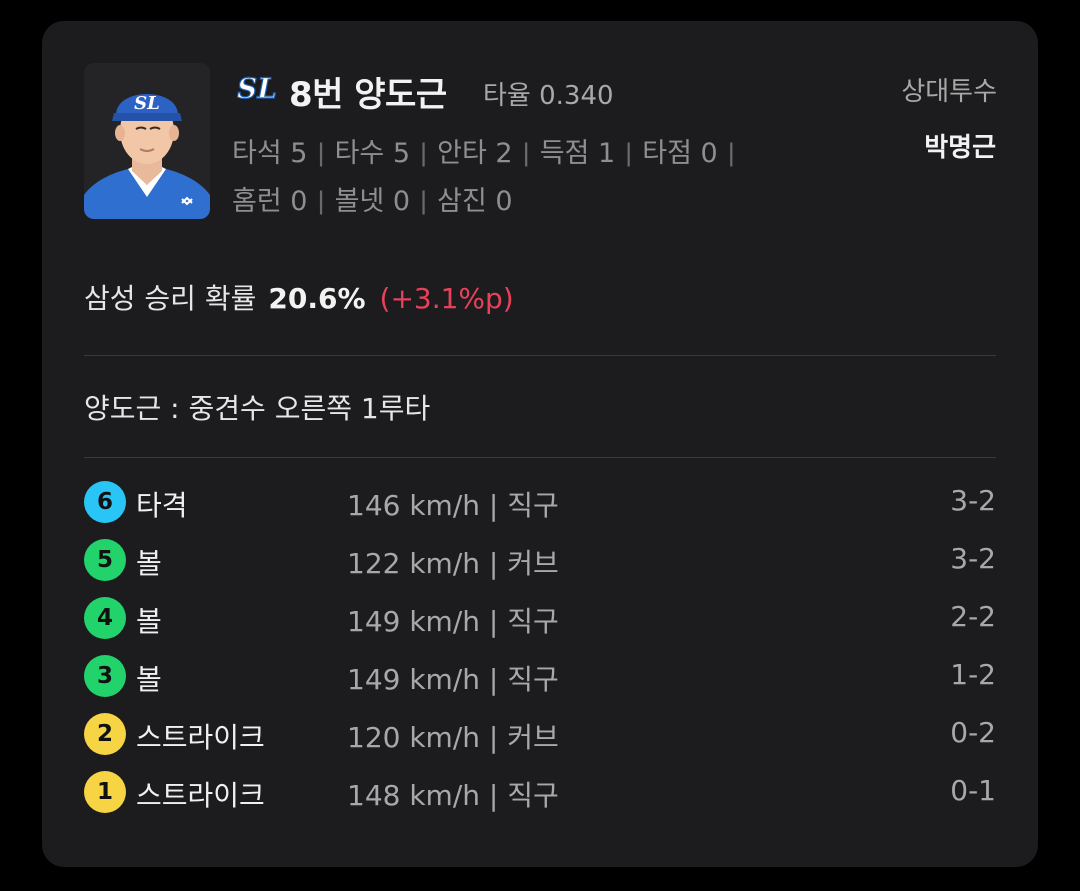  What do you see at coordinates (105, 676) in the screenshot?
I see `pitch-number-badge: 3` at bounding box center [105, 676].